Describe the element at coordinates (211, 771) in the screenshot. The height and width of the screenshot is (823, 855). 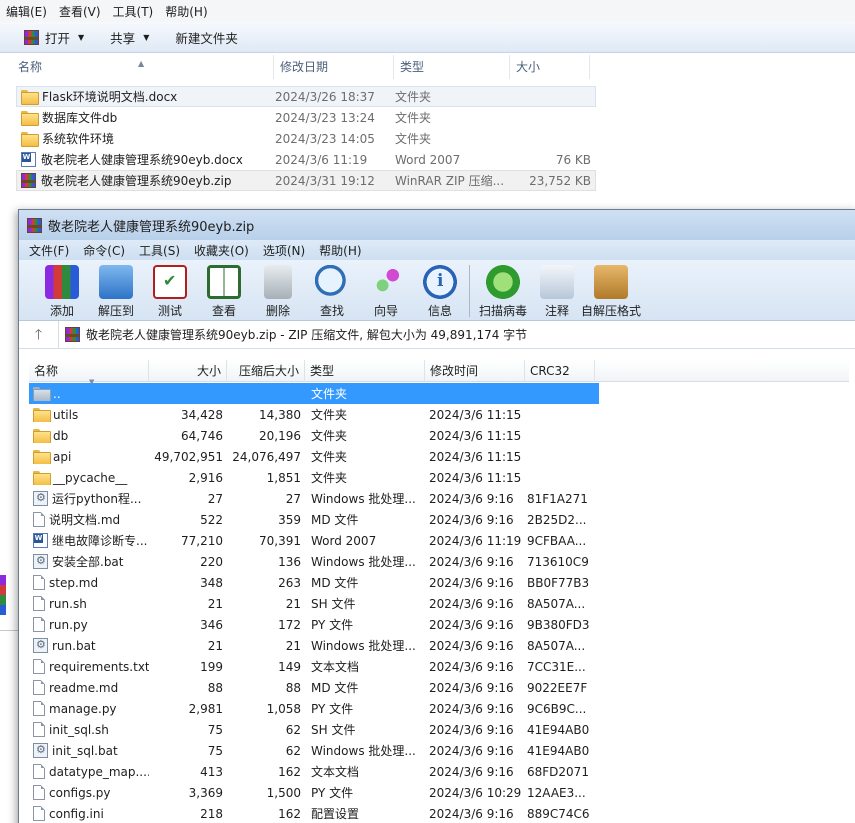
I see `cell-size: 413` at that location.